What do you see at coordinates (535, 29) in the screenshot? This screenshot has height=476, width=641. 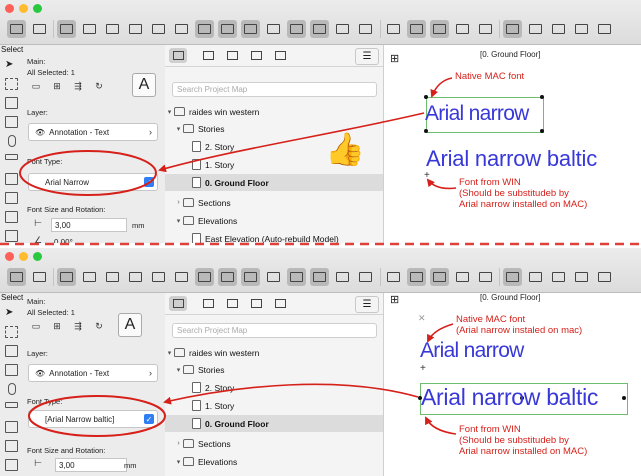 I see `drawing-tool-button` at bounding box center [535, 29].